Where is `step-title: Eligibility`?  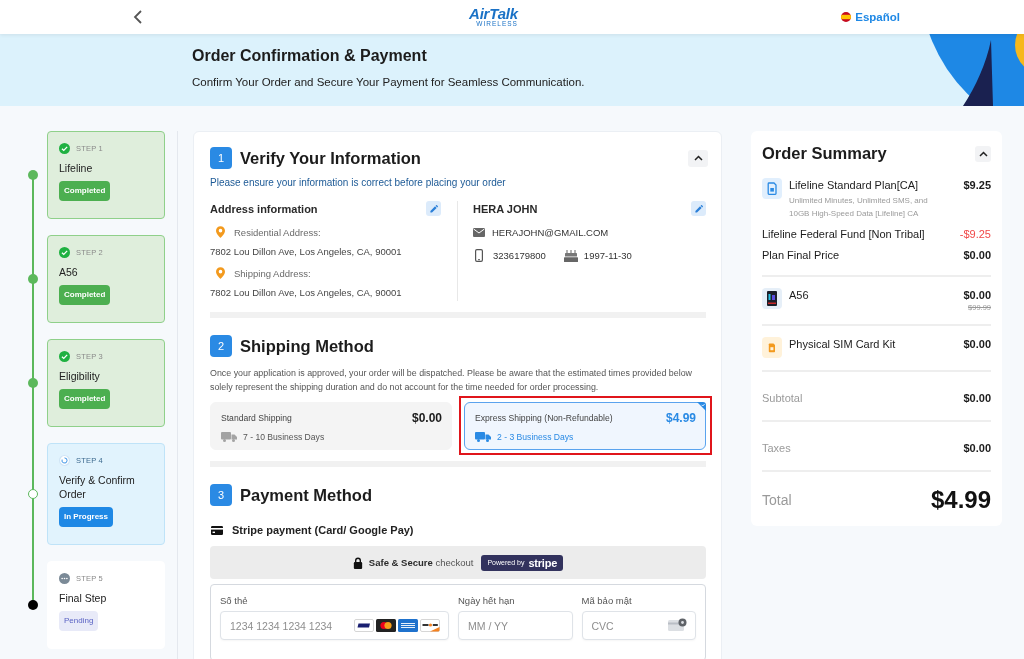 step-title: Eligibility is located at coordinates (80, 376).